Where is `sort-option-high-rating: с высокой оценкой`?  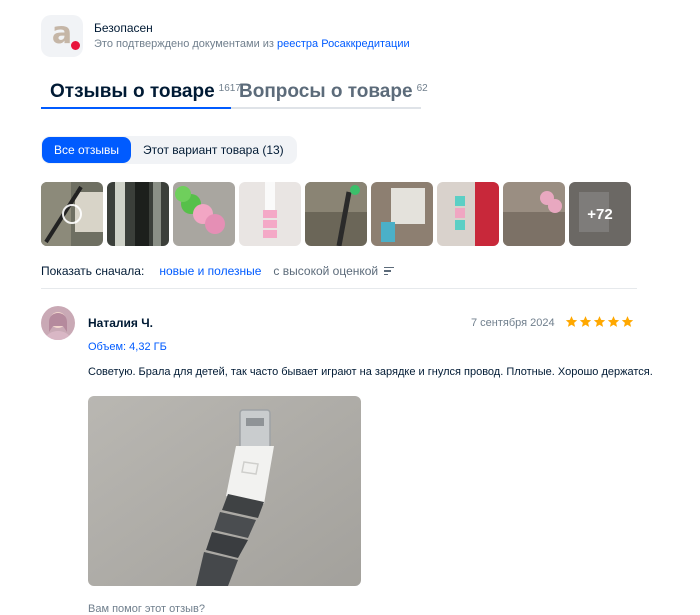
sort-option-high-rating: с высокой оценкой is located at coordinates (334, 271).